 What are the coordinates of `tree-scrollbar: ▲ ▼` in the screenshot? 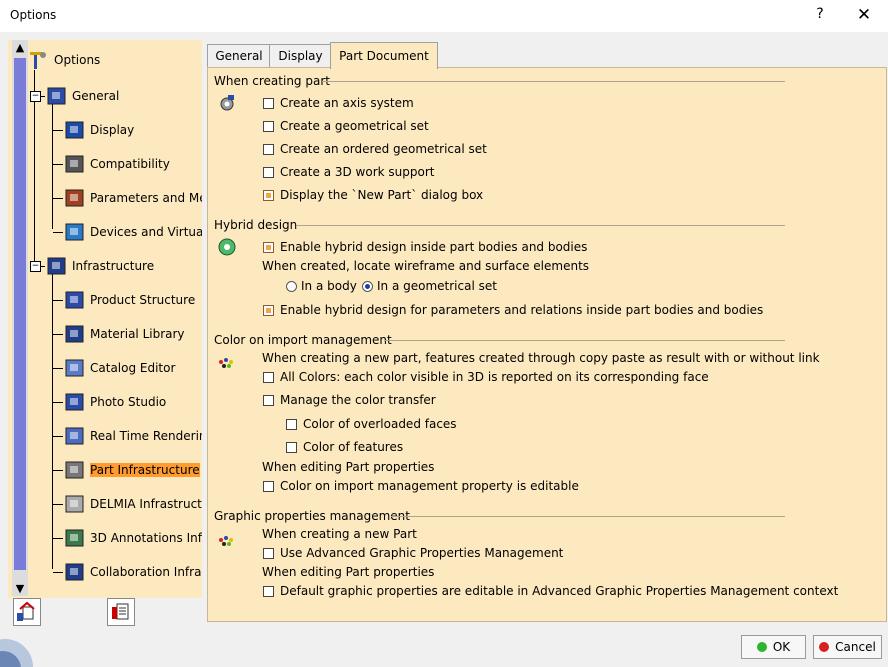 It's located at (20, 318).